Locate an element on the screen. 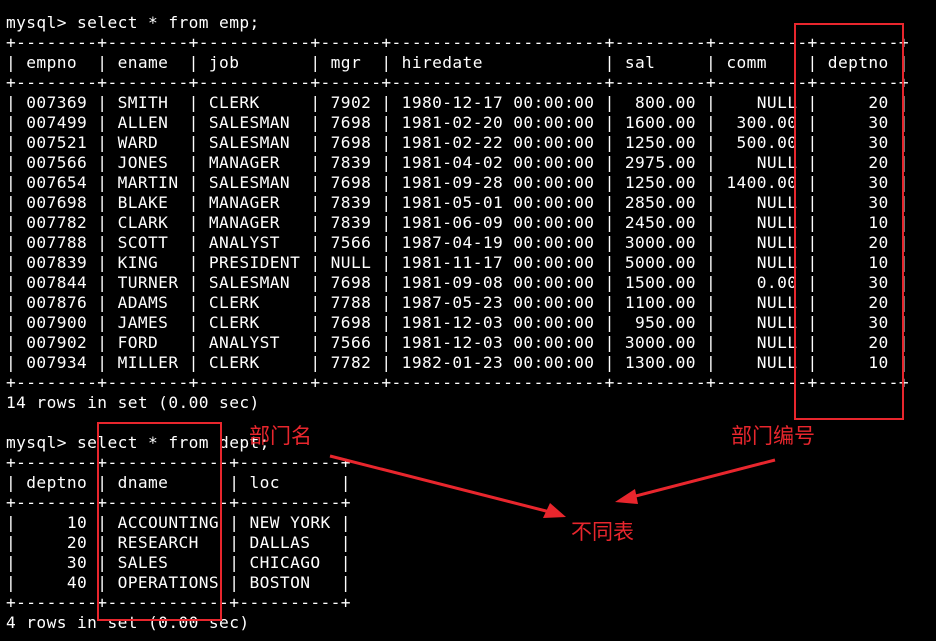 This screenshot has height=641, width=936. arrow-head-right is located at coordinates (626, 496).